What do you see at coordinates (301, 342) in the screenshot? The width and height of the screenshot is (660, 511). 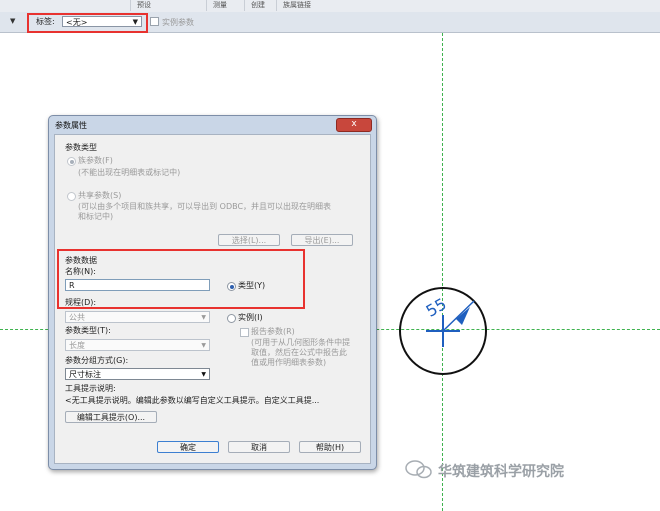 I see `report-desc-1: (可用于从几何图形条件中提` at bounding box center [301, 342].